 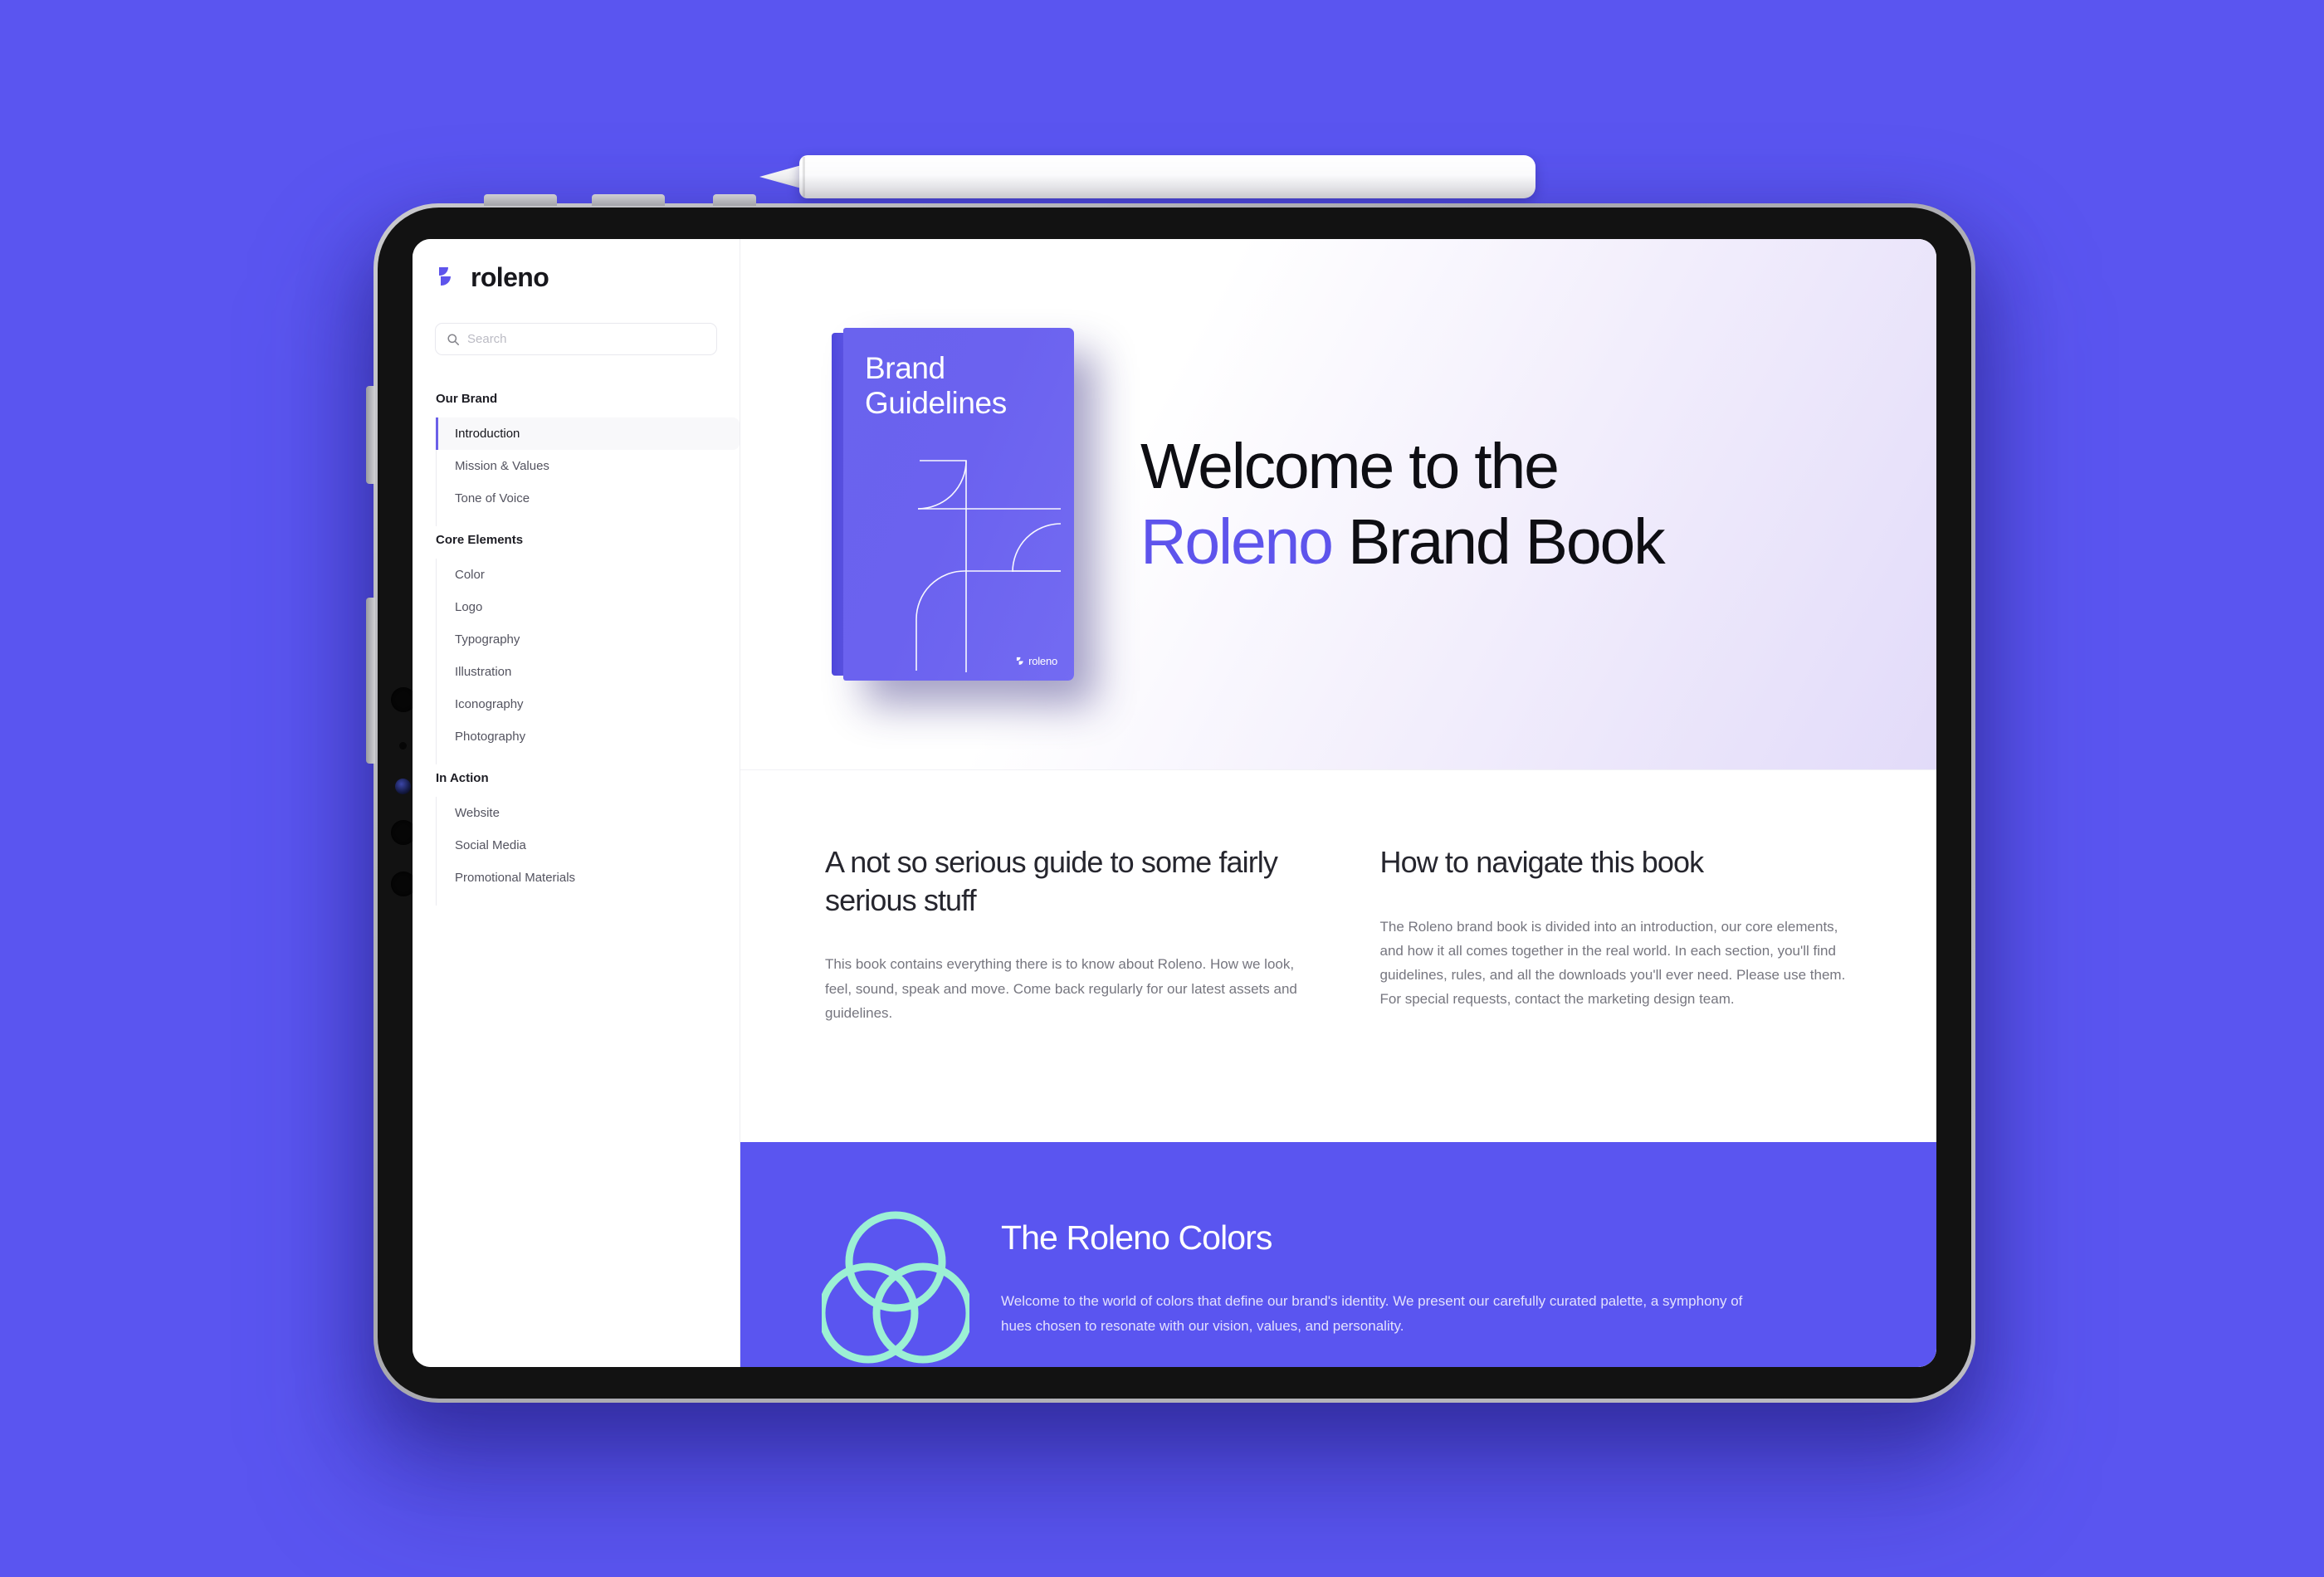 I want to click on brand-guidelines-book-mockup: Brand Guidelines roleno, so click(x=953, y=504).